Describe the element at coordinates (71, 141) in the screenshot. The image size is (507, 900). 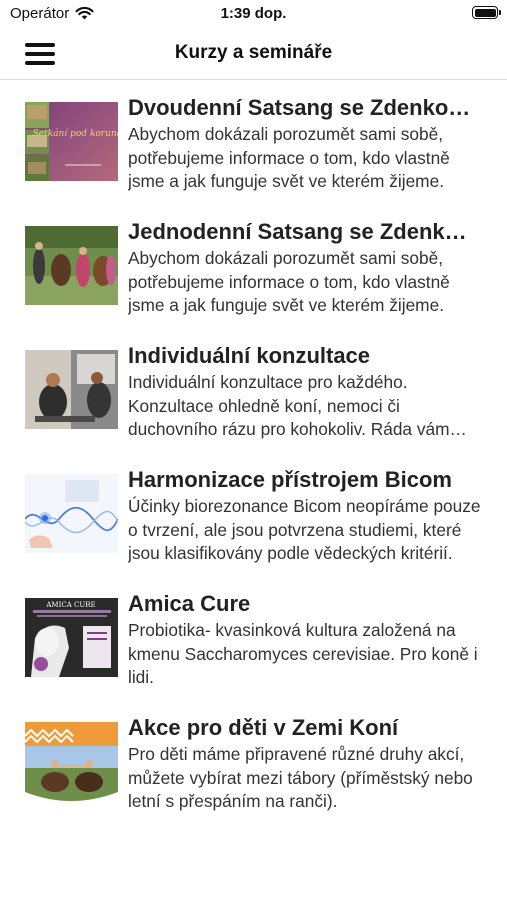
I see `course-thumbnail: Setkání pod korunami` at that location.